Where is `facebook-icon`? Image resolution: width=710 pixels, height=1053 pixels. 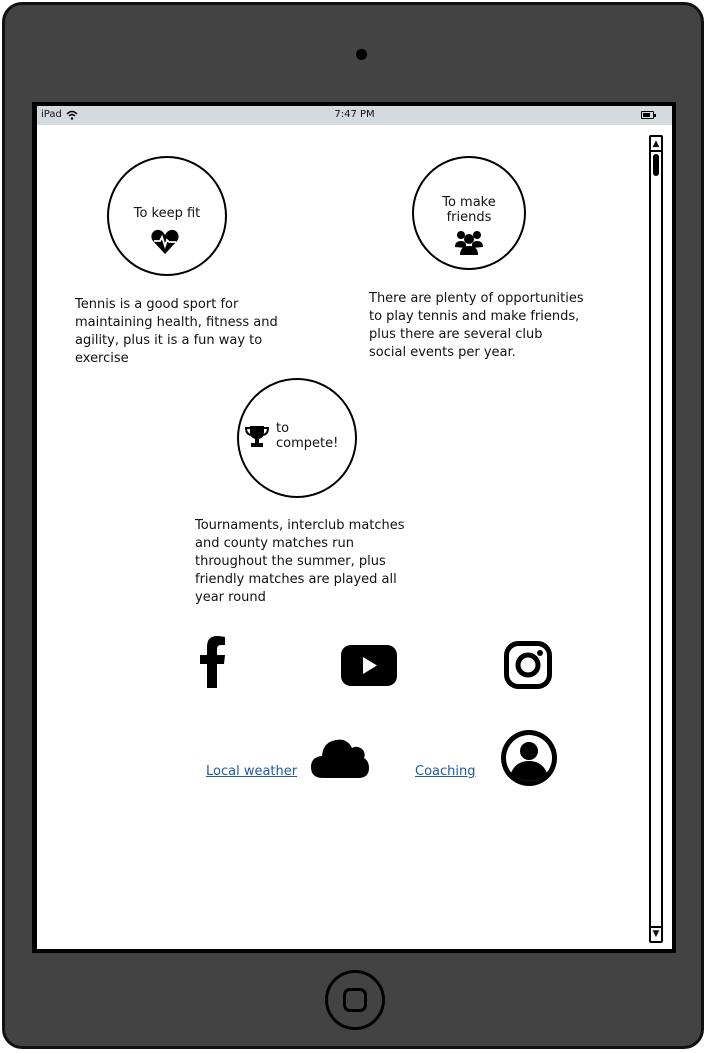
facebook-icon is located at coordinates (213, 662).